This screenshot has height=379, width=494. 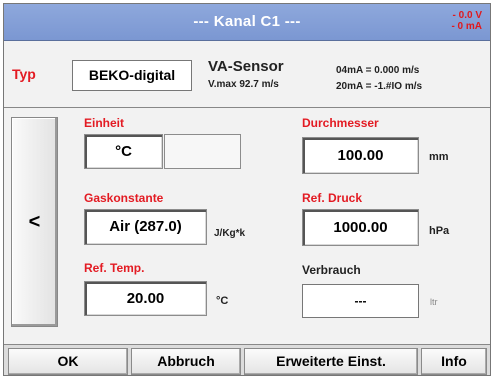 What do you see at coordinates (24, 74) in the screenshot?
I see `typ-label: Typ` at bounding box center [24, 74].